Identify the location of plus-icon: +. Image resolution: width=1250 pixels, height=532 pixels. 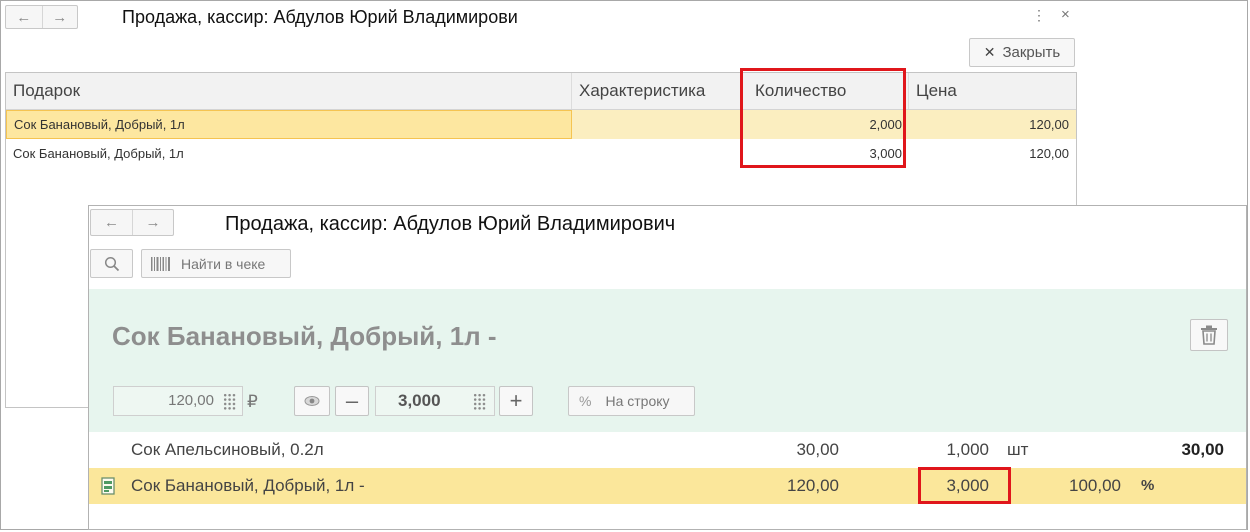
(516, 400).